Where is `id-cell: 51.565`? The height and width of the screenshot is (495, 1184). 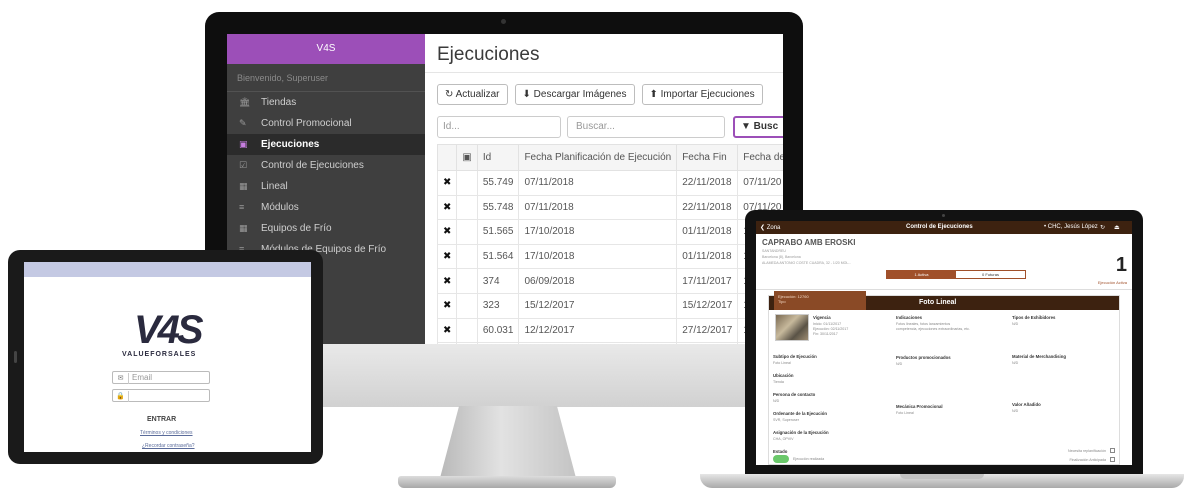
id-cell: 51.565 is located at coordinates (498, 232).